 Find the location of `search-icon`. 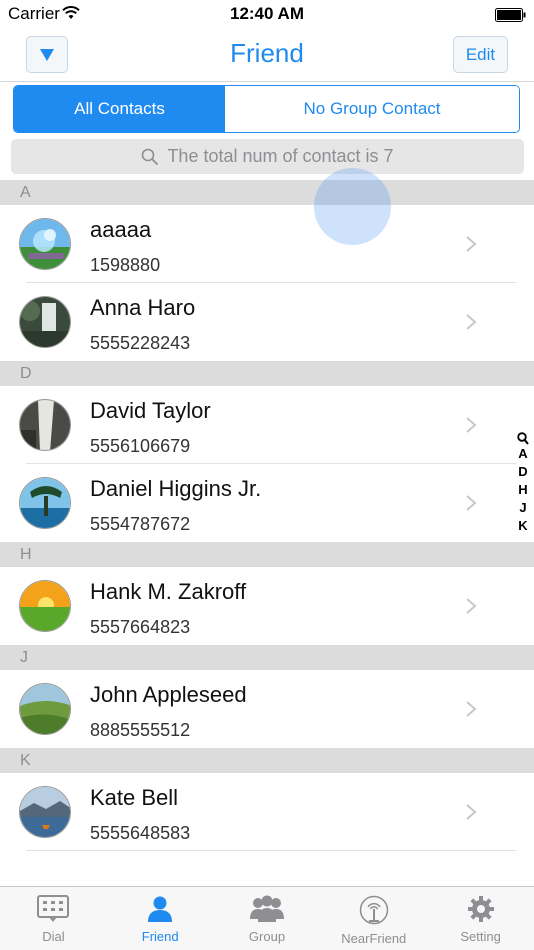

search-icon is located at coordinates (150, 156).